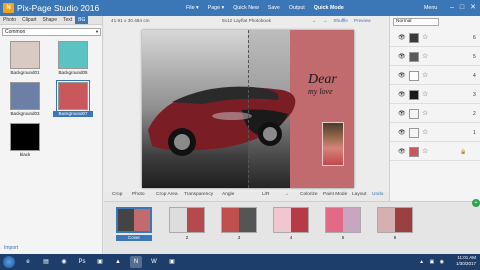 This screenshot has height=270, width=480. What do you see at coordinates (134, 220) in the screenshot?
I see `page-thumb-cover` at bounding box center [134, 220].